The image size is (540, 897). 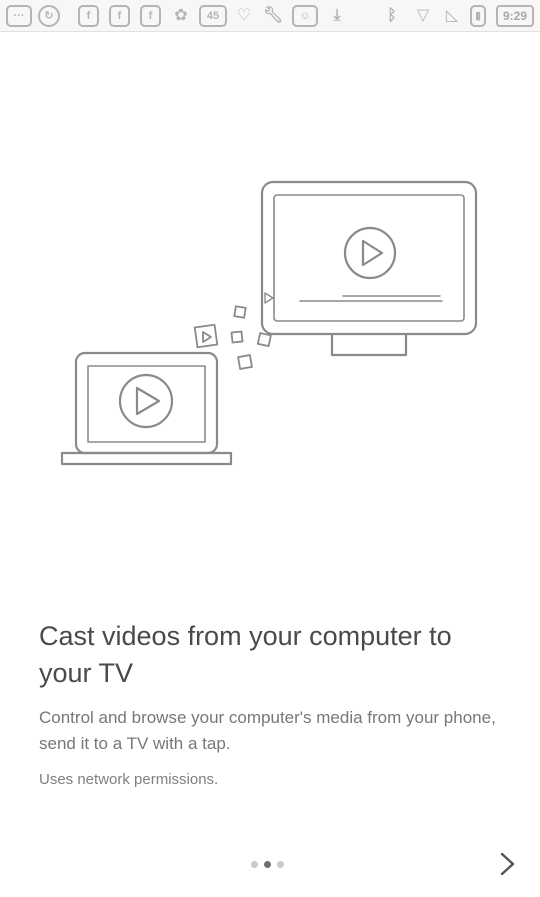 What do you see at coordinates (273, 15) in the screenshot?
I see `wrench-icon: 🔧︎` at bounding box center [273, 15].